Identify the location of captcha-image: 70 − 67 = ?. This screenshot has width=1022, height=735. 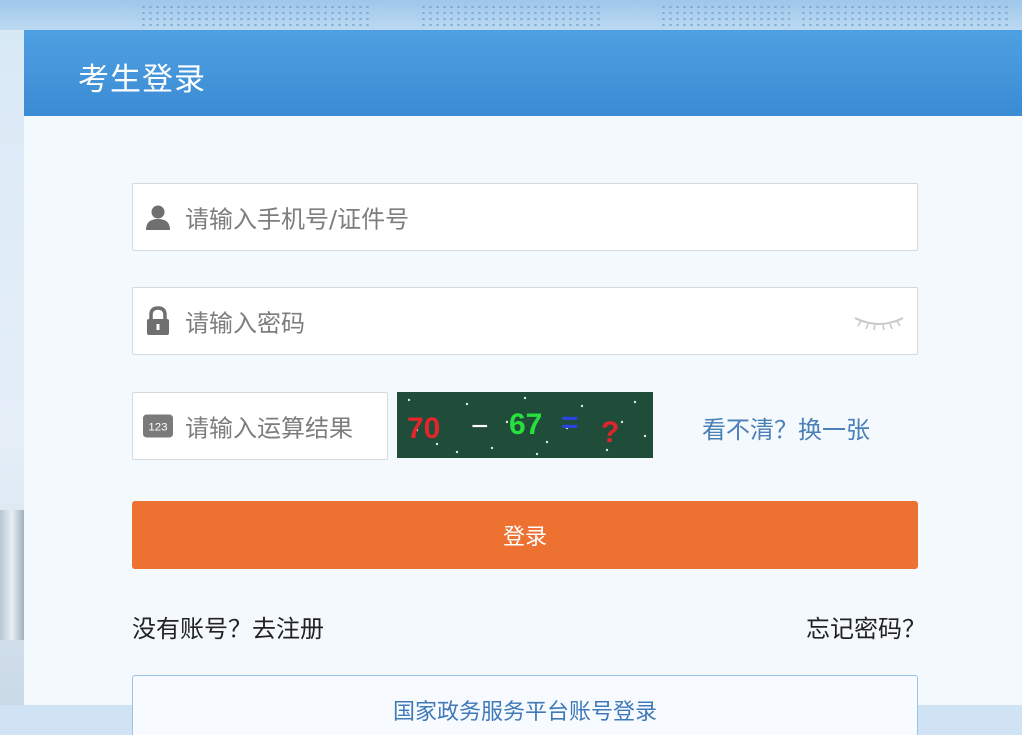
(525, 425).